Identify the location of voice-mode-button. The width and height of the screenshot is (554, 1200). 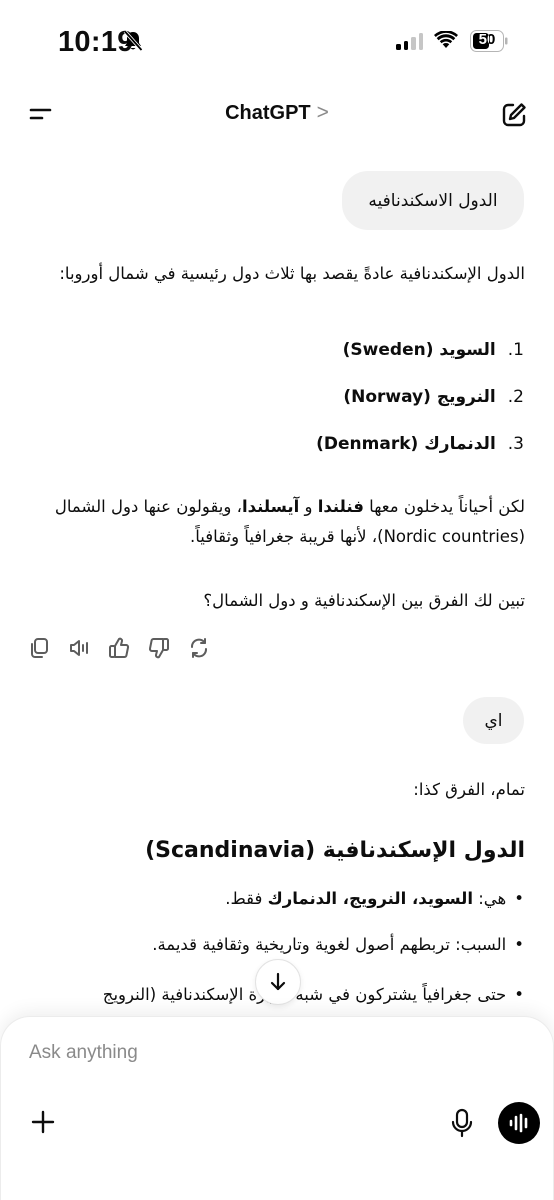
(519, 1123).